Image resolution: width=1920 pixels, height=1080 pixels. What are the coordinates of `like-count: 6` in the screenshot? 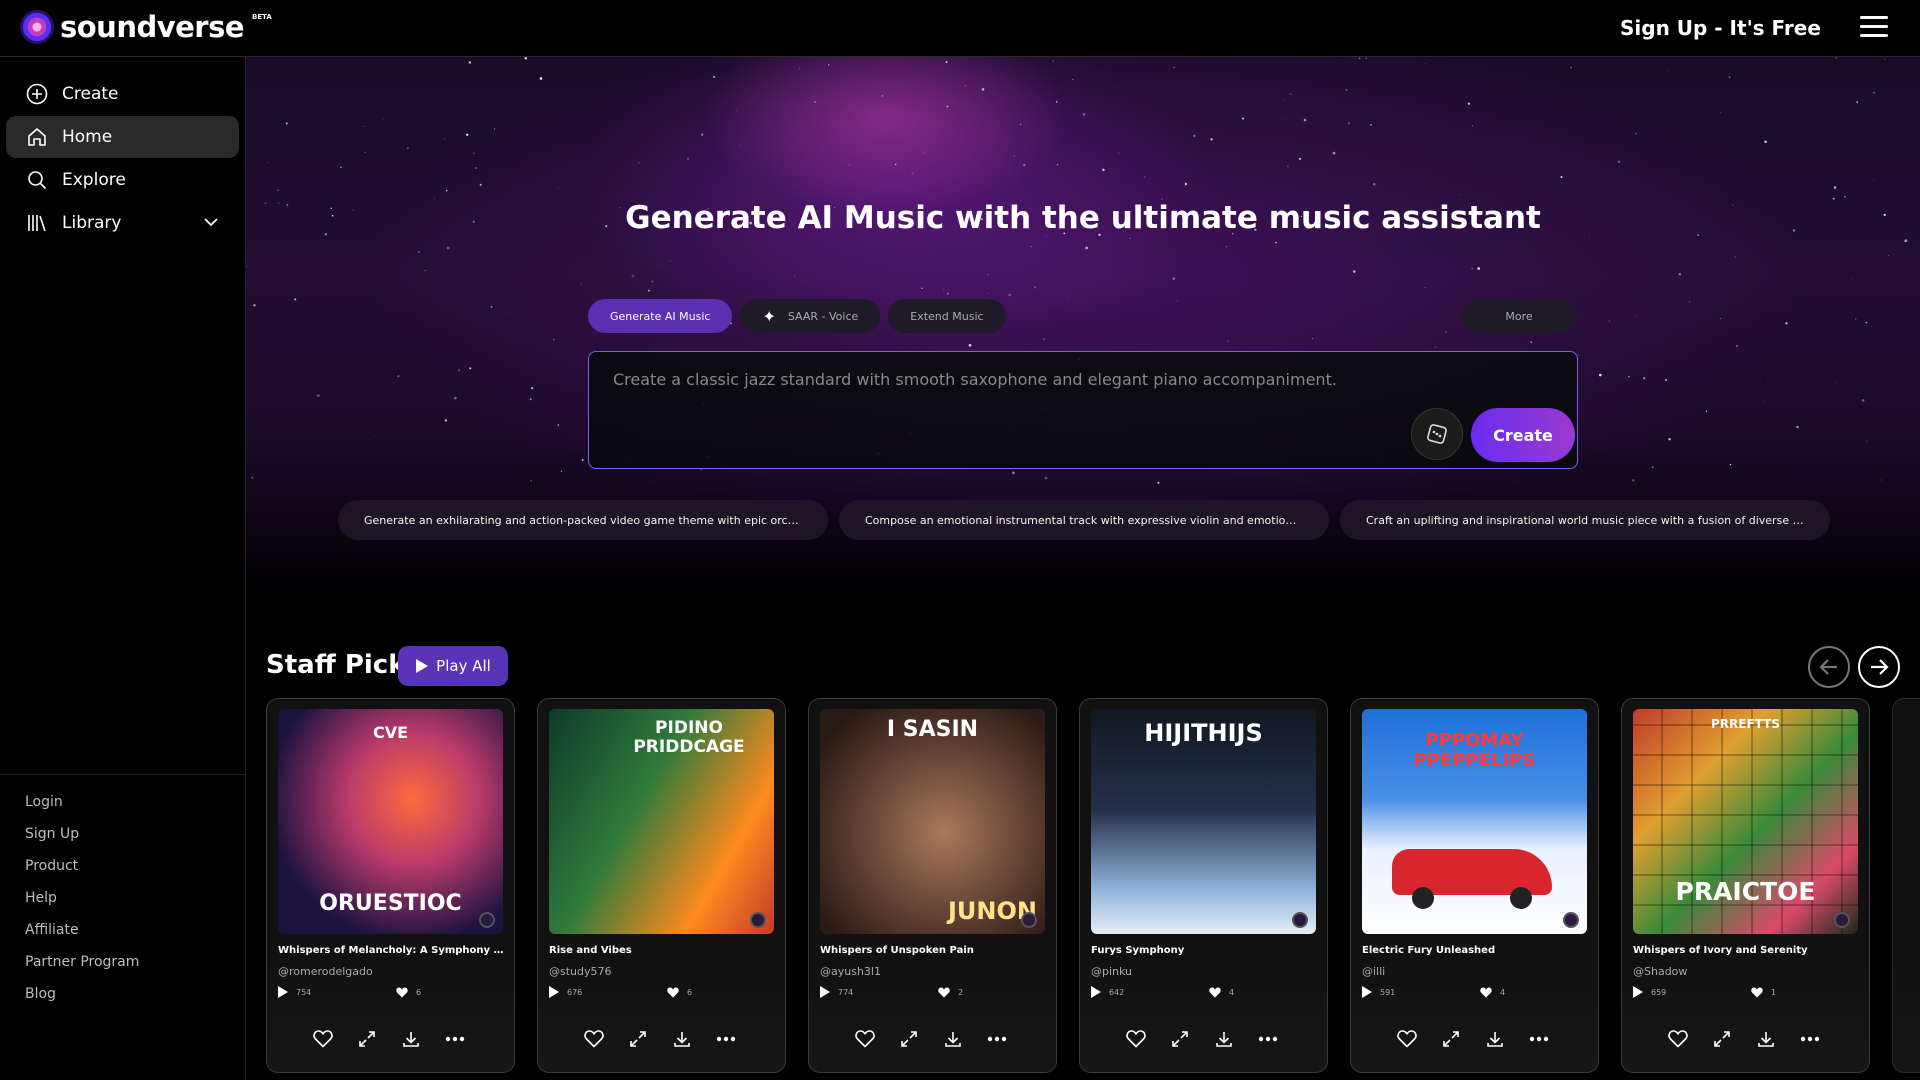 It's located at (419, 992).